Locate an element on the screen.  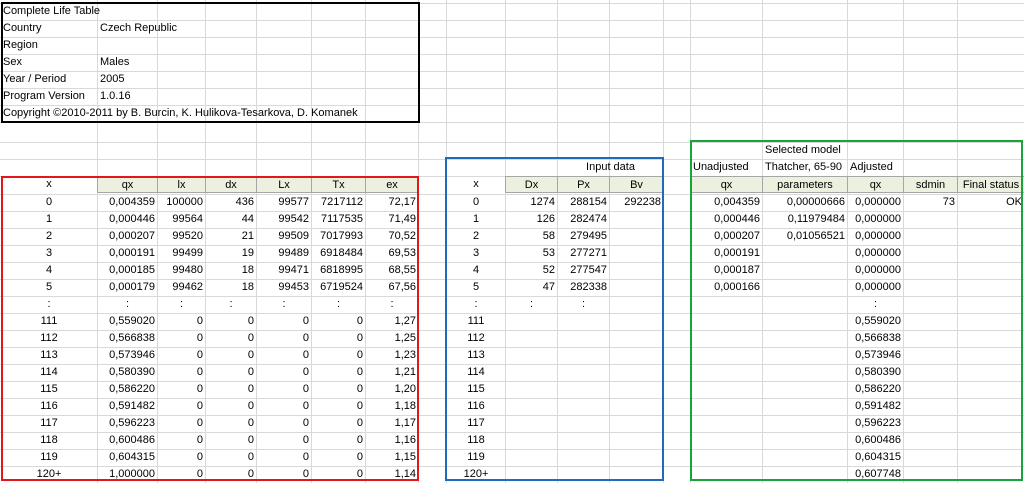
input-data-cell: 292238 is located at coordinates (636, 202).